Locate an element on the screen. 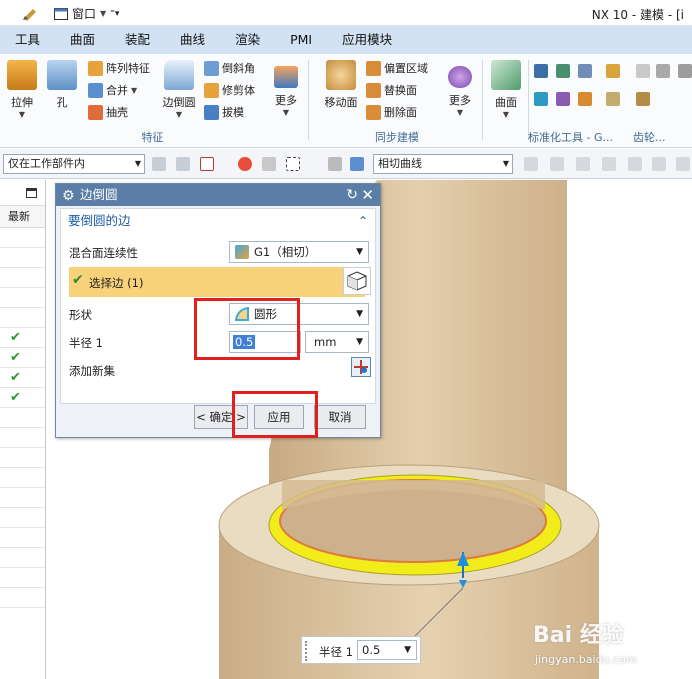 This screenshot has height=679, width=692. unite-dropdown-icon: ▼ is located at coordinates (134, 90).